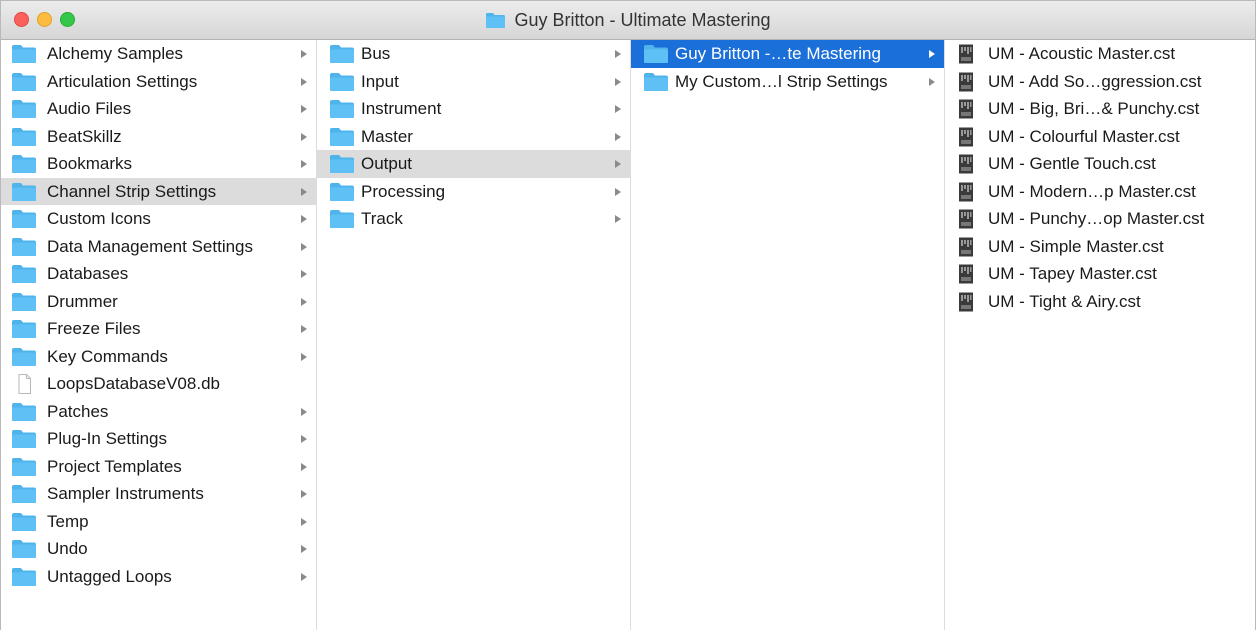  I want to click on window-title: Guy Britton - Ultimate Mastering, so click(628, 20).